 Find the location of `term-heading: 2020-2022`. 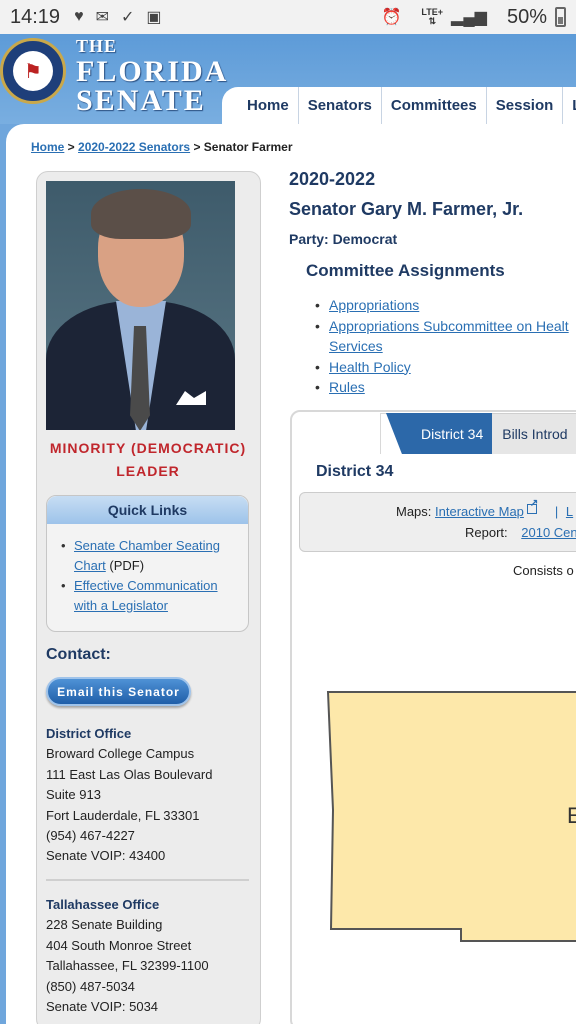

term-heading: 2020-2022 is located at coordinates (332, 179).